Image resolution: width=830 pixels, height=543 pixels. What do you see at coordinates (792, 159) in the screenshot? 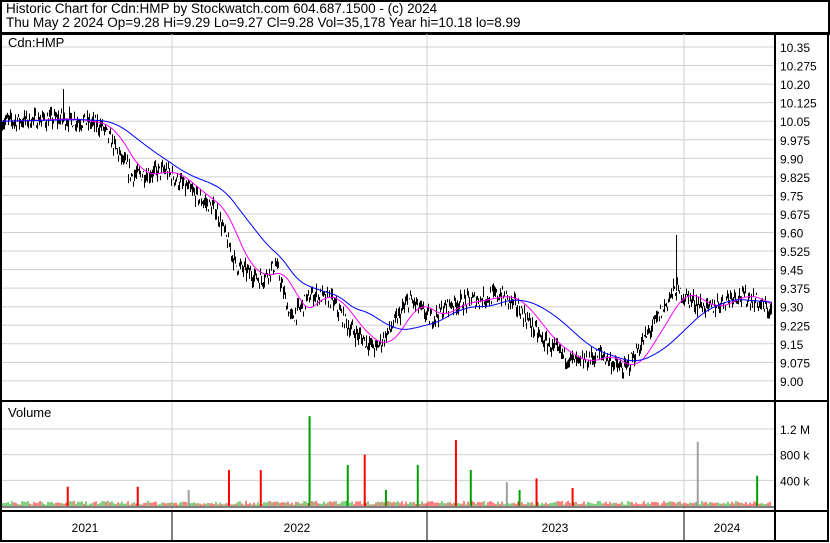
I see `price-tick-label: 9.90` at bounding box center [792, 159].